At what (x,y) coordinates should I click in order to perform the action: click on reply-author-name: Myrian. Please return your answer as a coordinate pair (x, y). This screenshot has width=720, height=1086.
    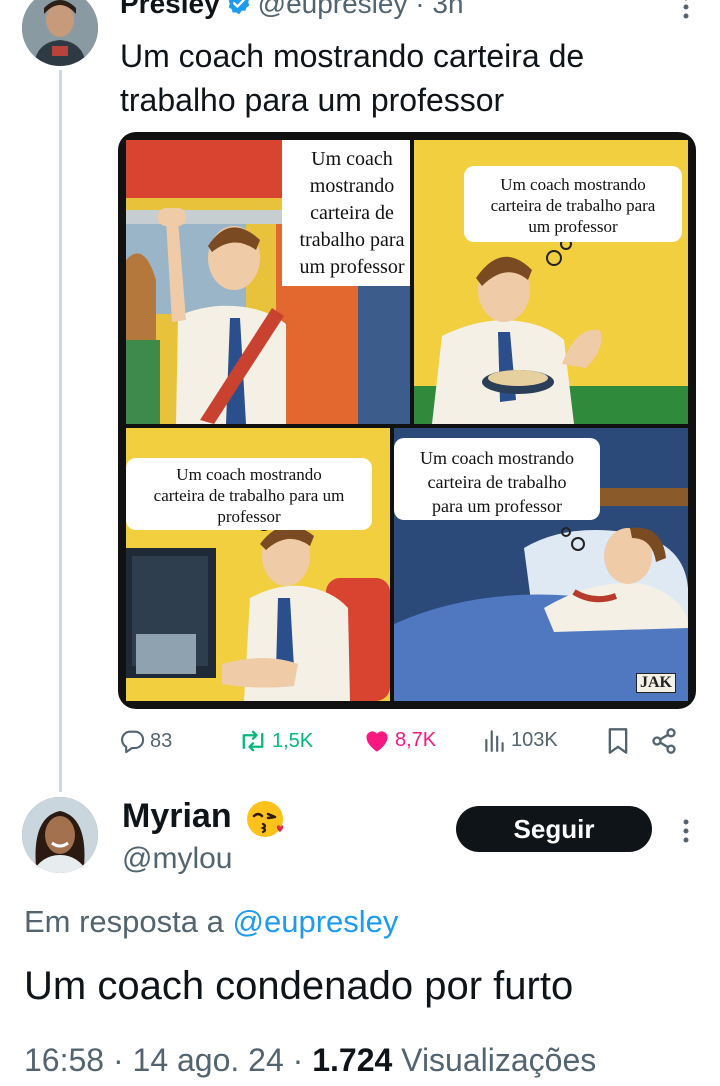
    Looking at the image, I should click on (177, 816).